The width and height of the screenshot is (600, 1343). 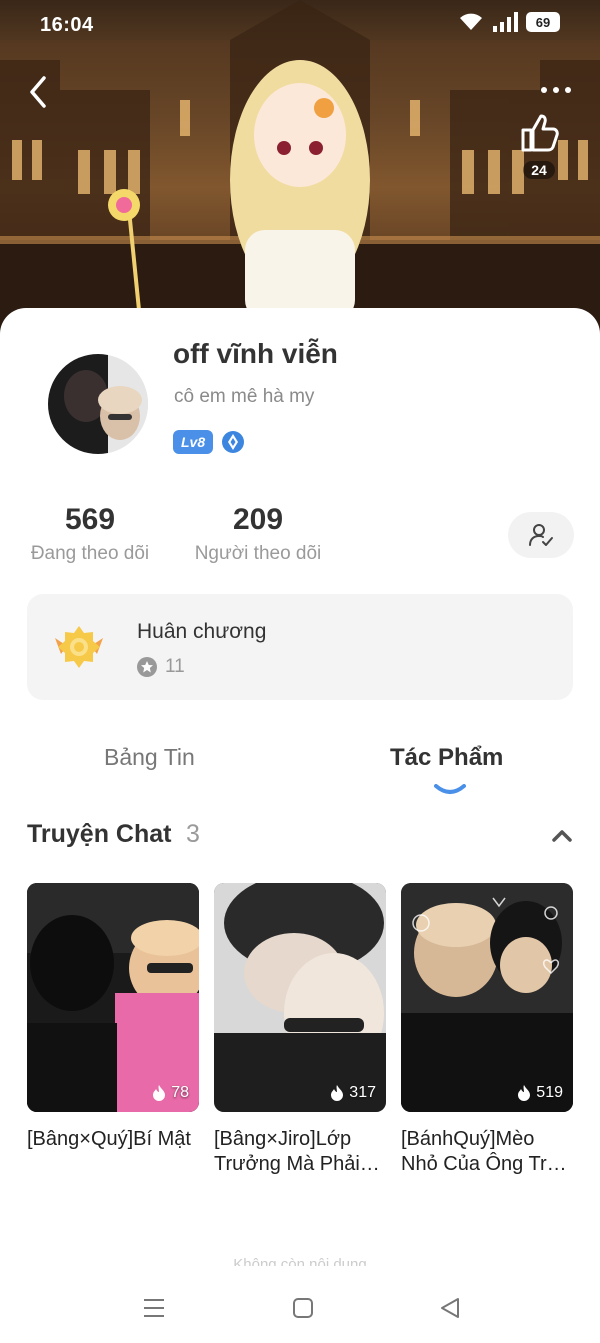 I want to click on followers-count: 209, so click(x=258, y=519).